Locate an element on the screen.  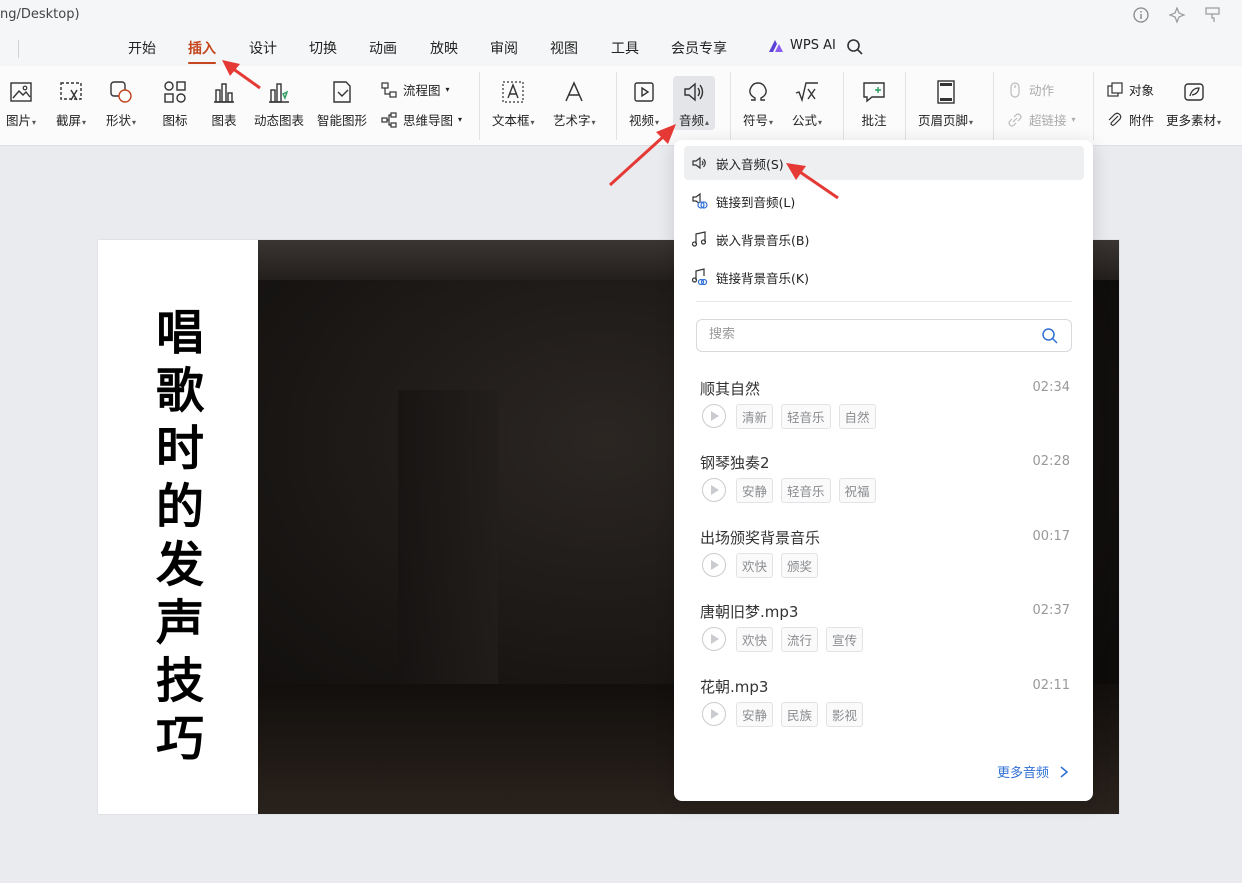
tab-design: 设计 is located at coordinates (263, 48).